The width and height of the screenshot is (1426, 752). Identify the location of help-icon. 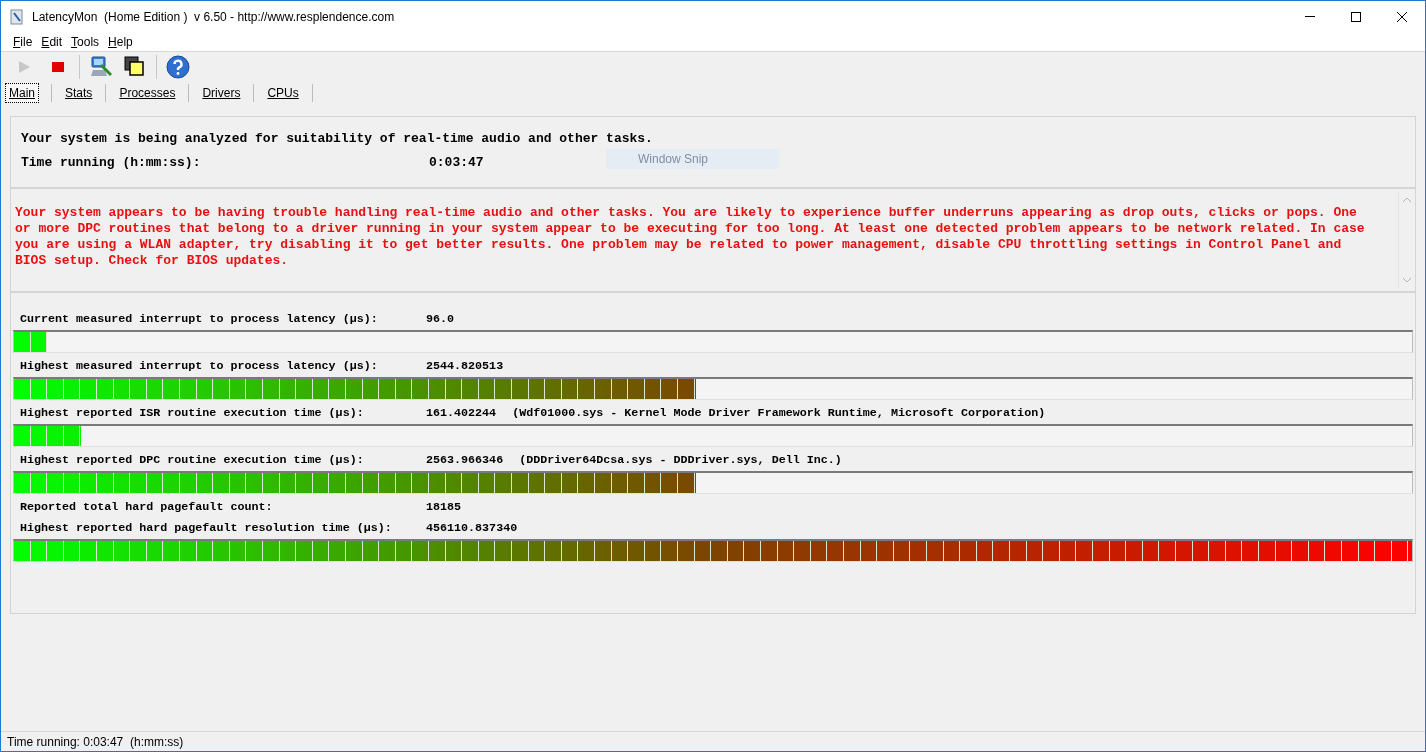
(178, 67).